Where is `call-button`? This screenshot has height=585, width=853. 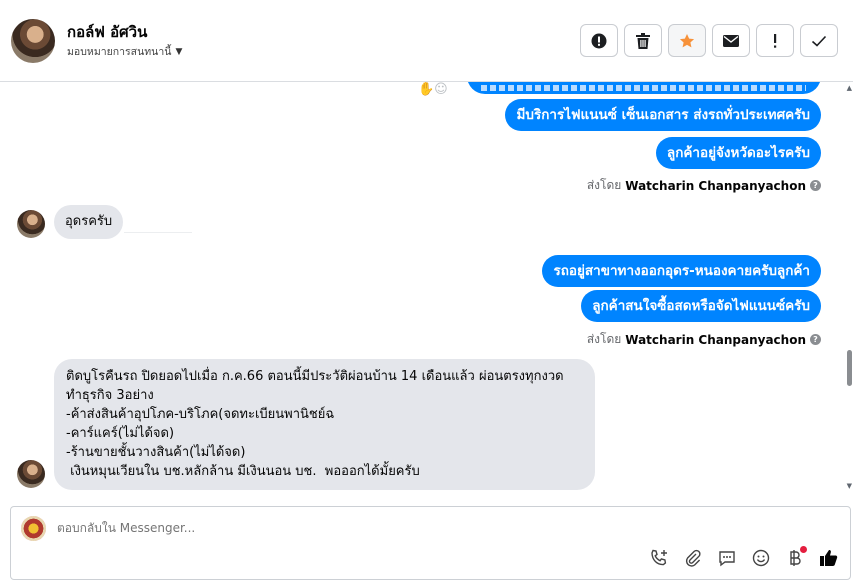
call-button is located at coordinates (659, 558).